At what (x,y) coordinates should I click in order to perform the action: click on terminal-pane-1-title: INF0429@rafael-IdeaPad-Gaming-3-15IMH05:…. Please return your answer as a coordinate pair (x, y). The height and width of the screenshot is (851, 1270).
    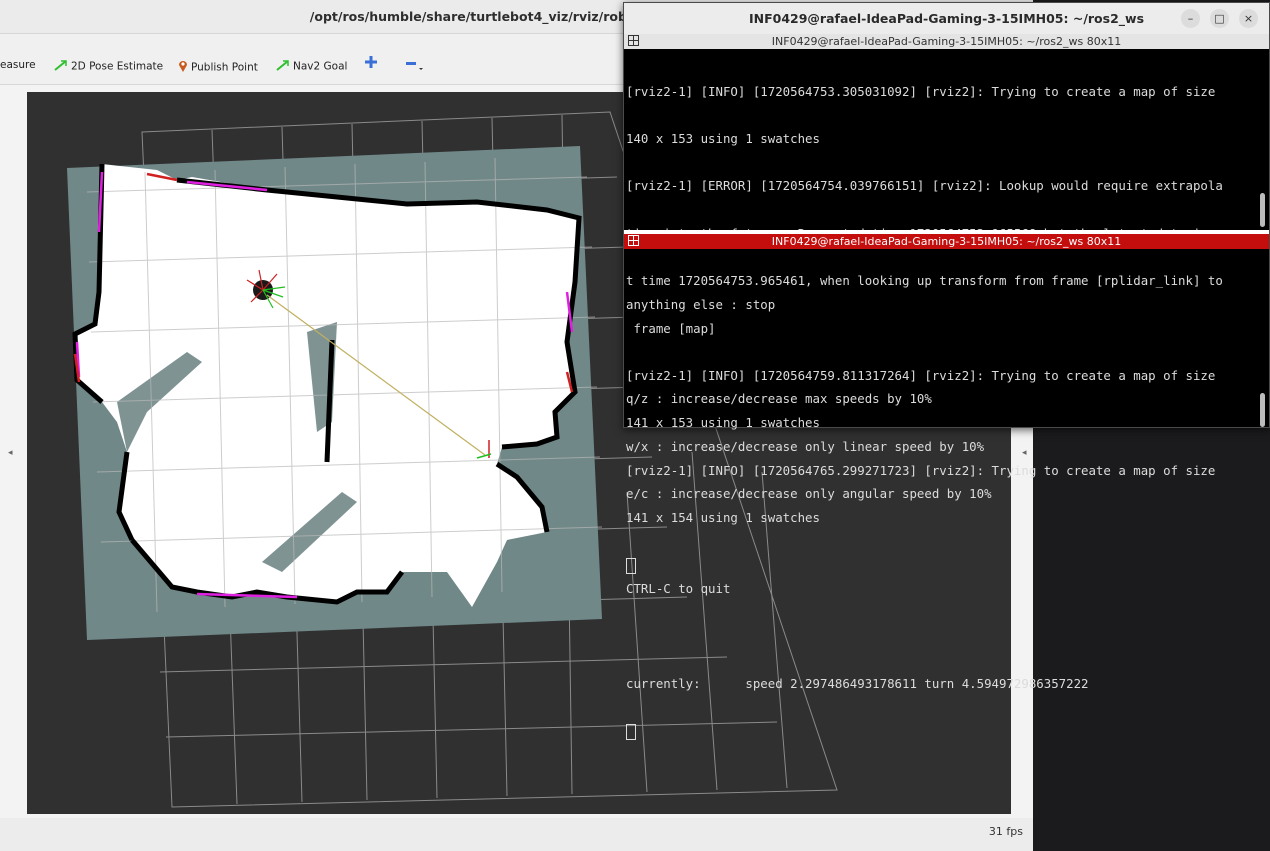
    Looking at the image, I should click on (946, 41).